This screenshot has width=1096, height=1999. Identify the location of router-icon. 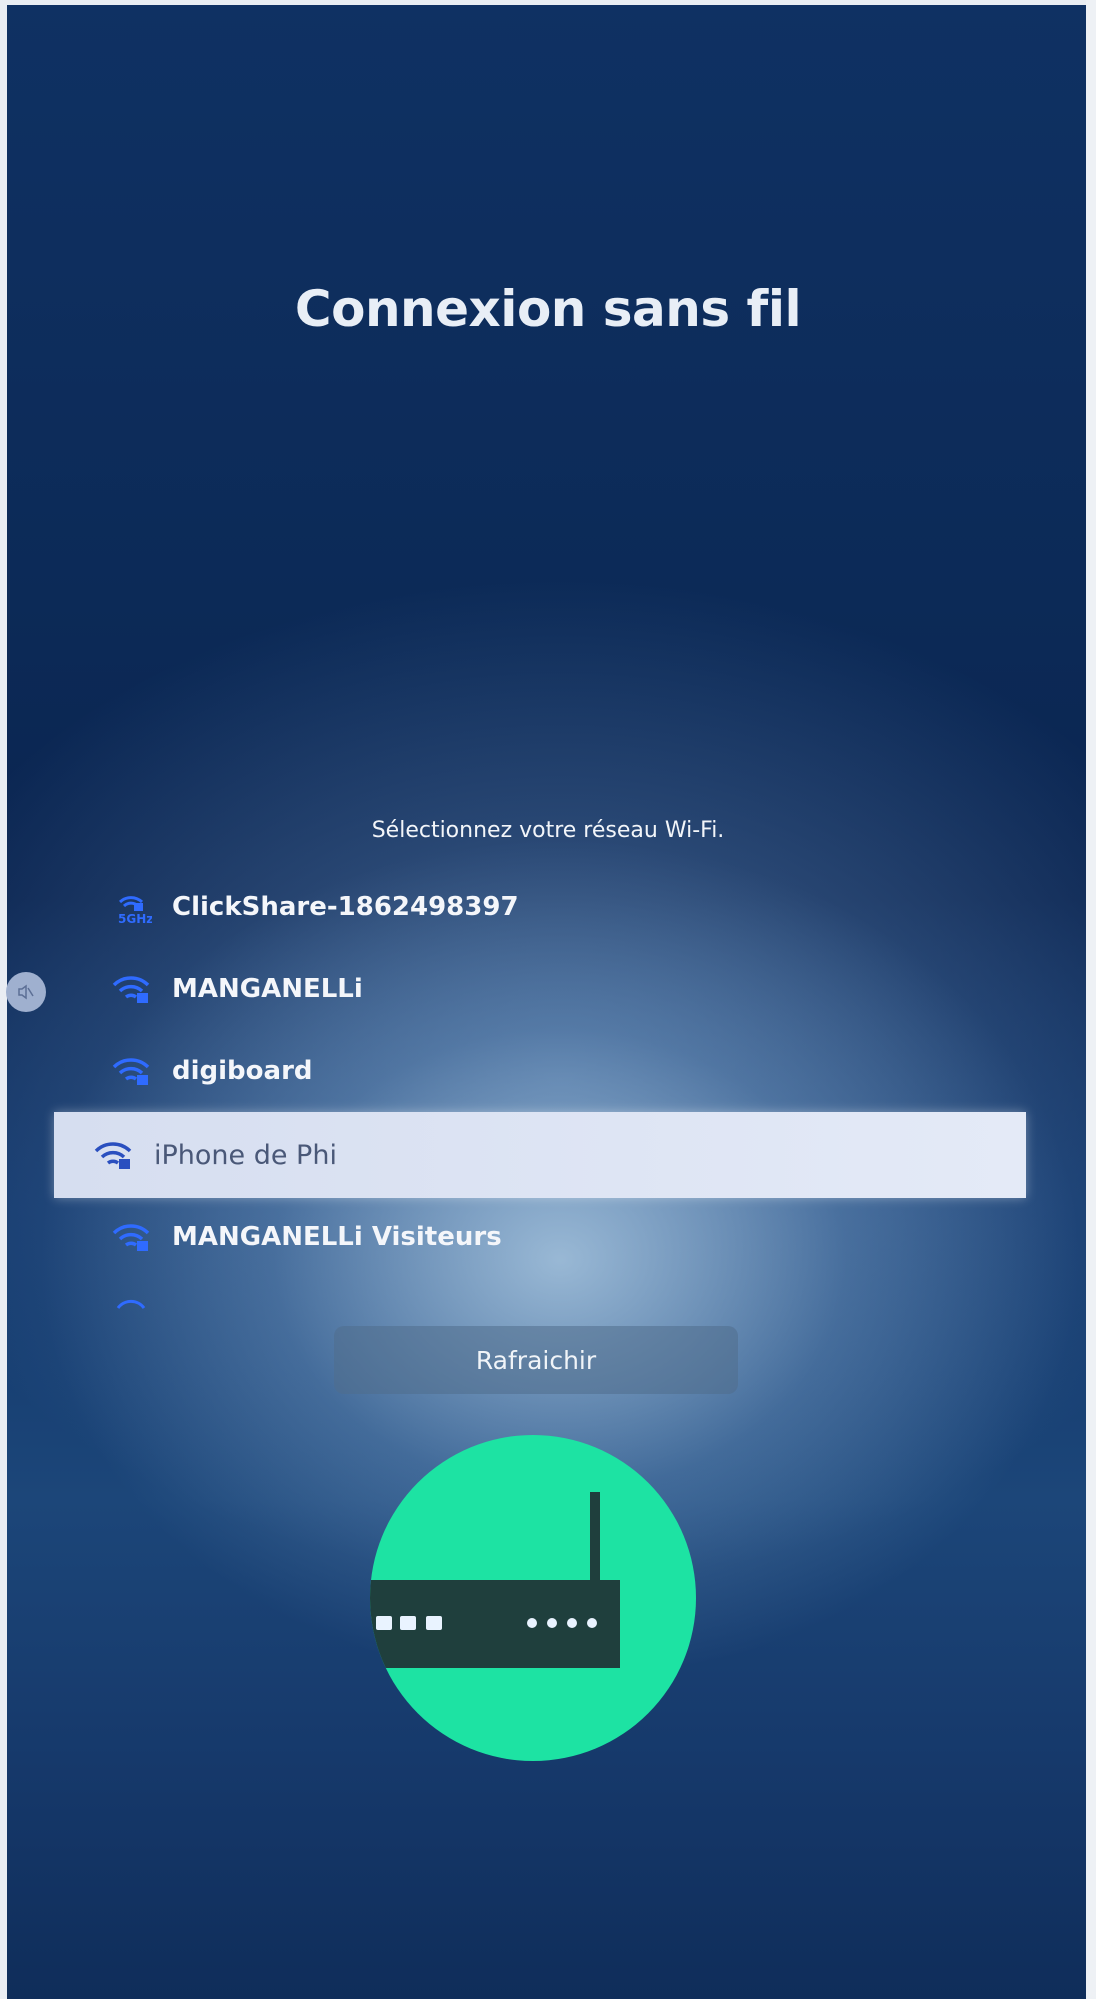
(533, 1598).